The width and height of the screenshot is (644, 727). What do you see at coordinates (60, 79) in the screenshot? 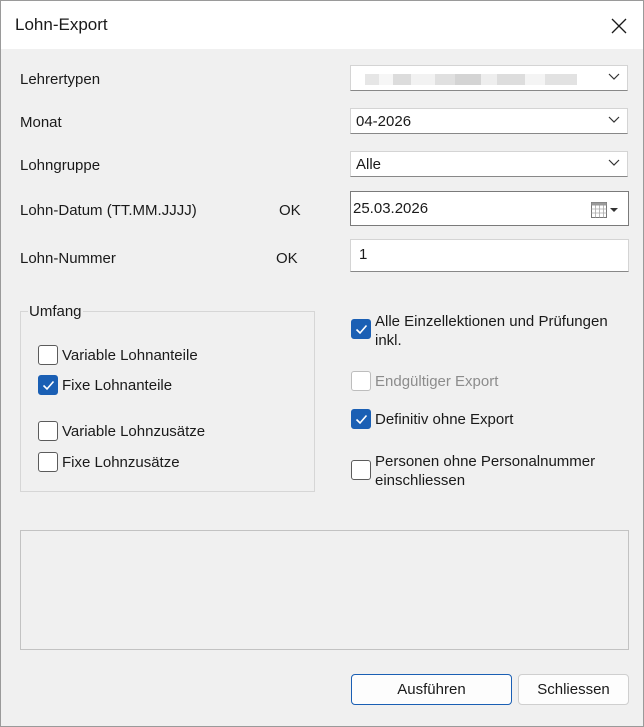
I see `lehrertypen-label: Lehrertypen` at bounding box center [60, 79].